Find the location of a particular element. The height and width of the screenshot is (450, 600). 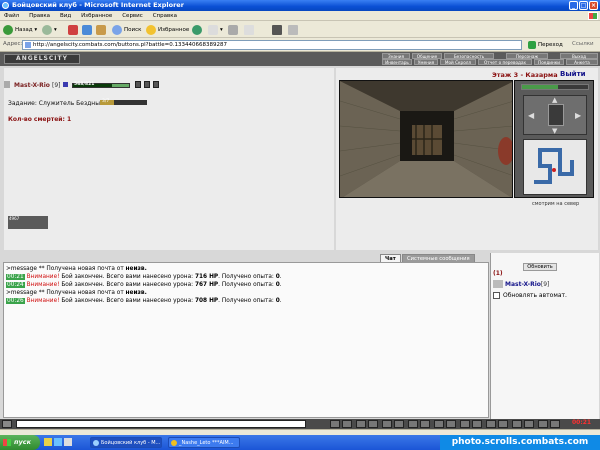

links-label: Ссылки is located at coordinates (583, 44).